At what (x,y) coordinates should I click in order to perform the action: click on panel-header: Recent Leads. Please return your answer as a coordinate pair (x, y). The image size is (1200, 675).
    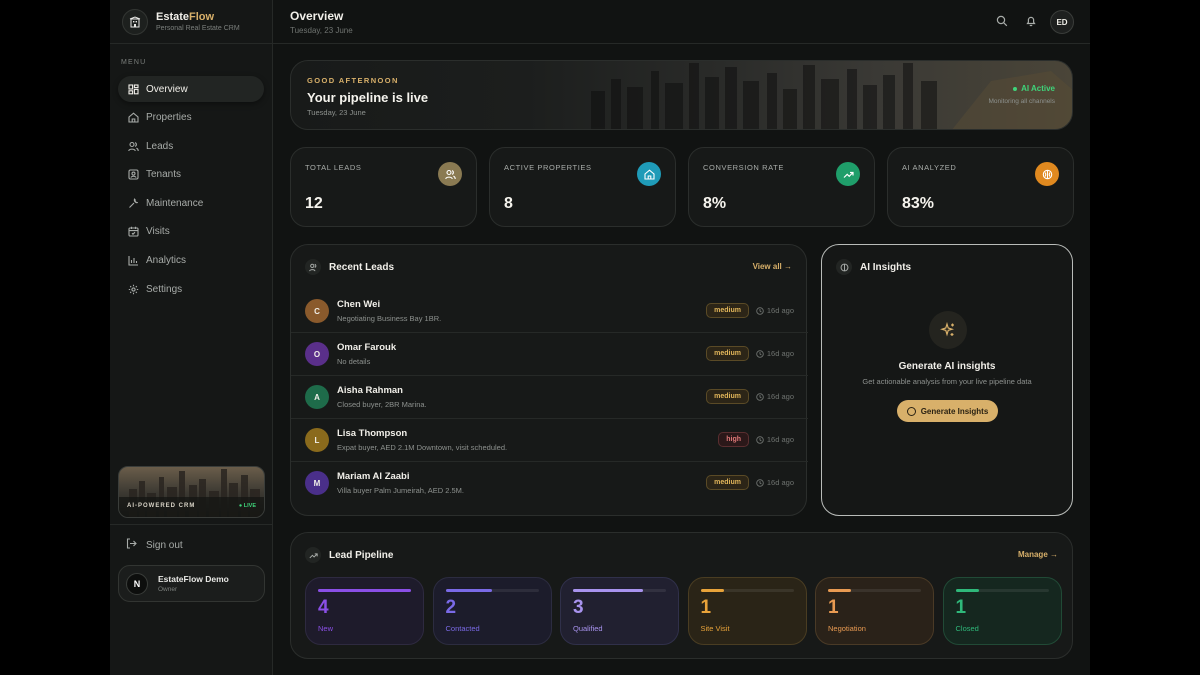
    Looking at the image, I should click on (349, 267).